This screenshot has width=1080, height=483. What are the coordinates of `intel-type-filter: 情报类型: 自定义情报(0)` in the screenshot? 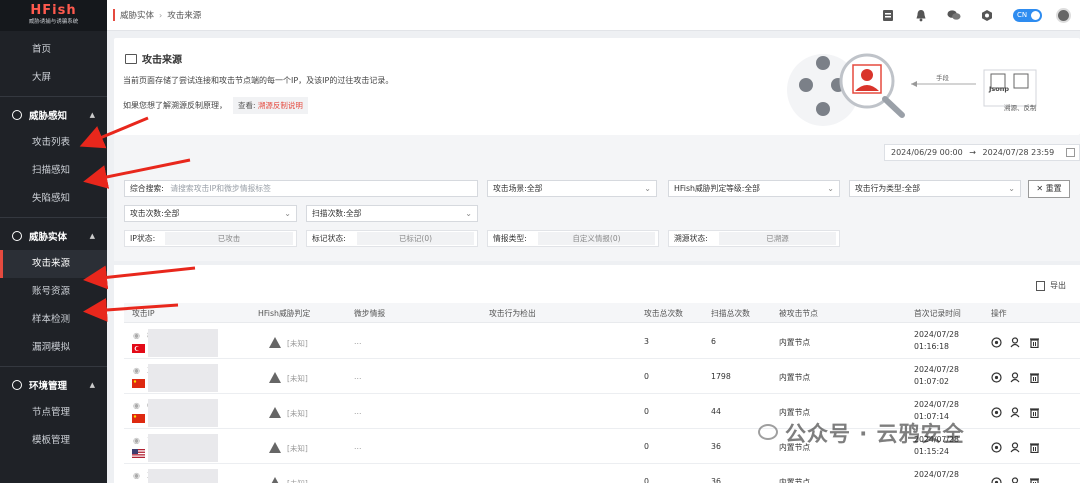 It's located at (573, 238).